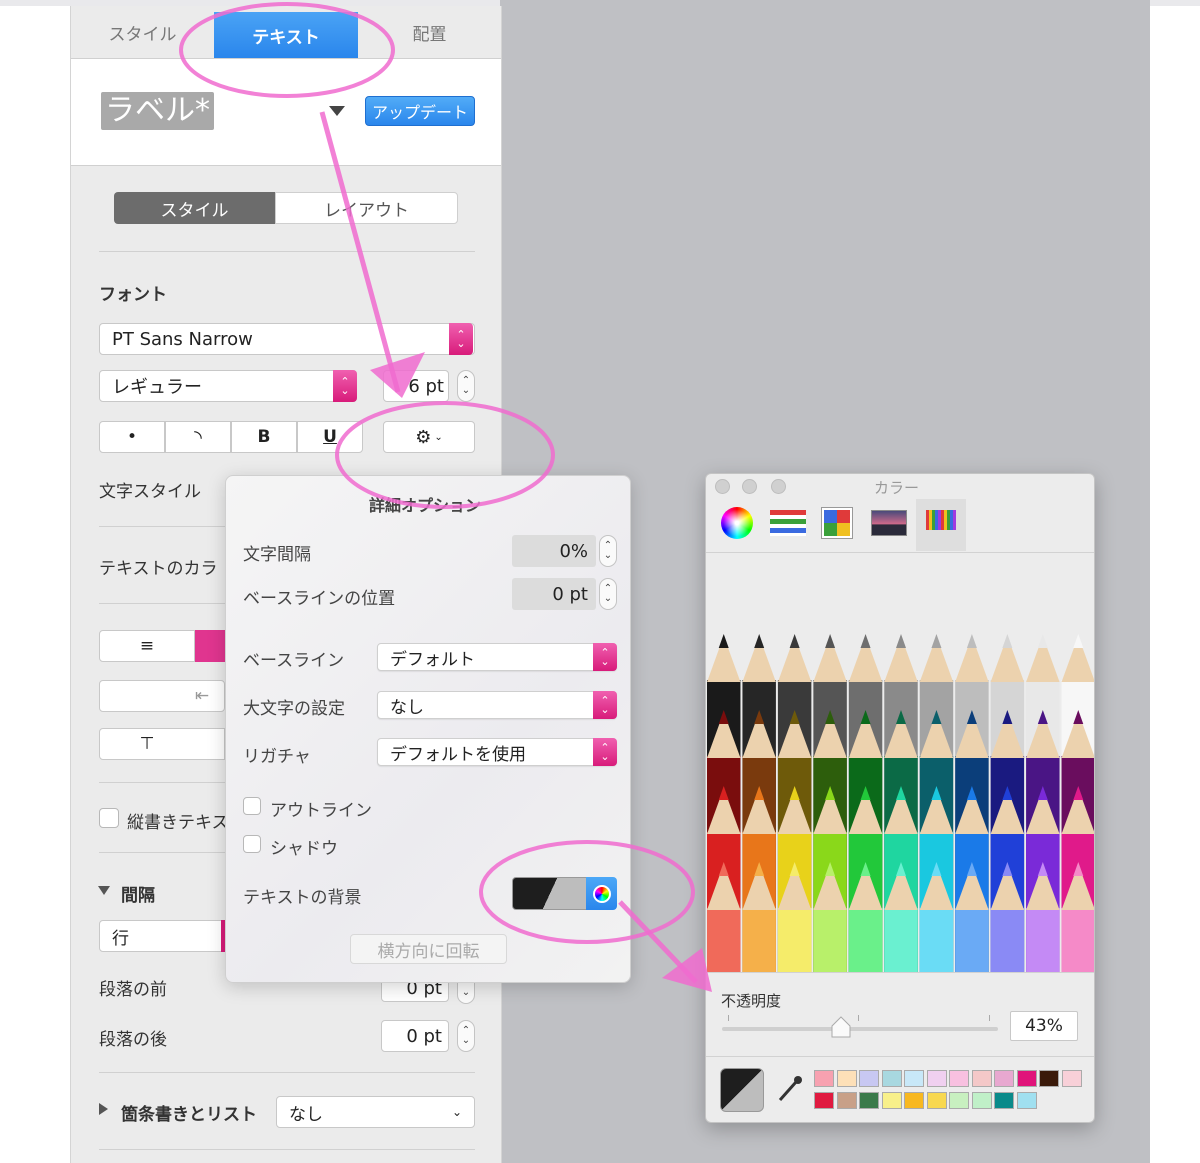  I want to click on current-color-well, so click(742, 1090).